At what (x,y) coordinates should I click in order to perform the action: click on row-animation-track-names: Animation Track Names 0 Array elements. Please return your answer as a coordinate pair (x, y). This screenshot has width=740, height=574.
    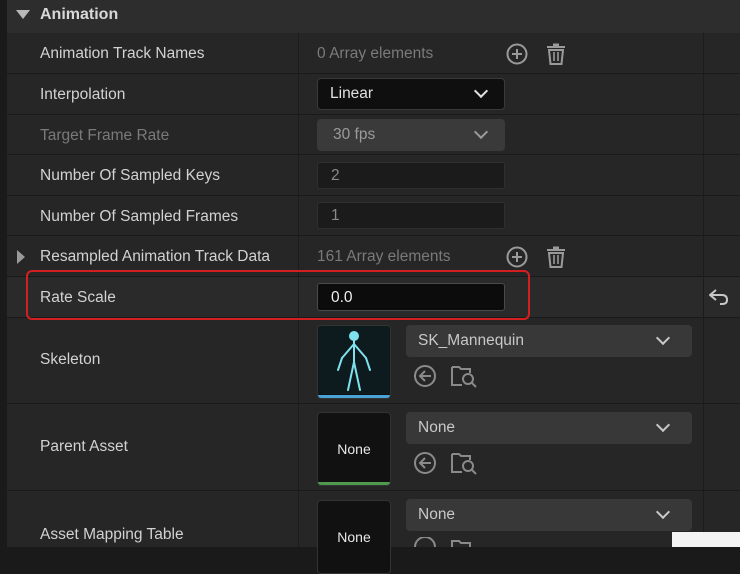
    Looking at the image, I should click on (373, 53).